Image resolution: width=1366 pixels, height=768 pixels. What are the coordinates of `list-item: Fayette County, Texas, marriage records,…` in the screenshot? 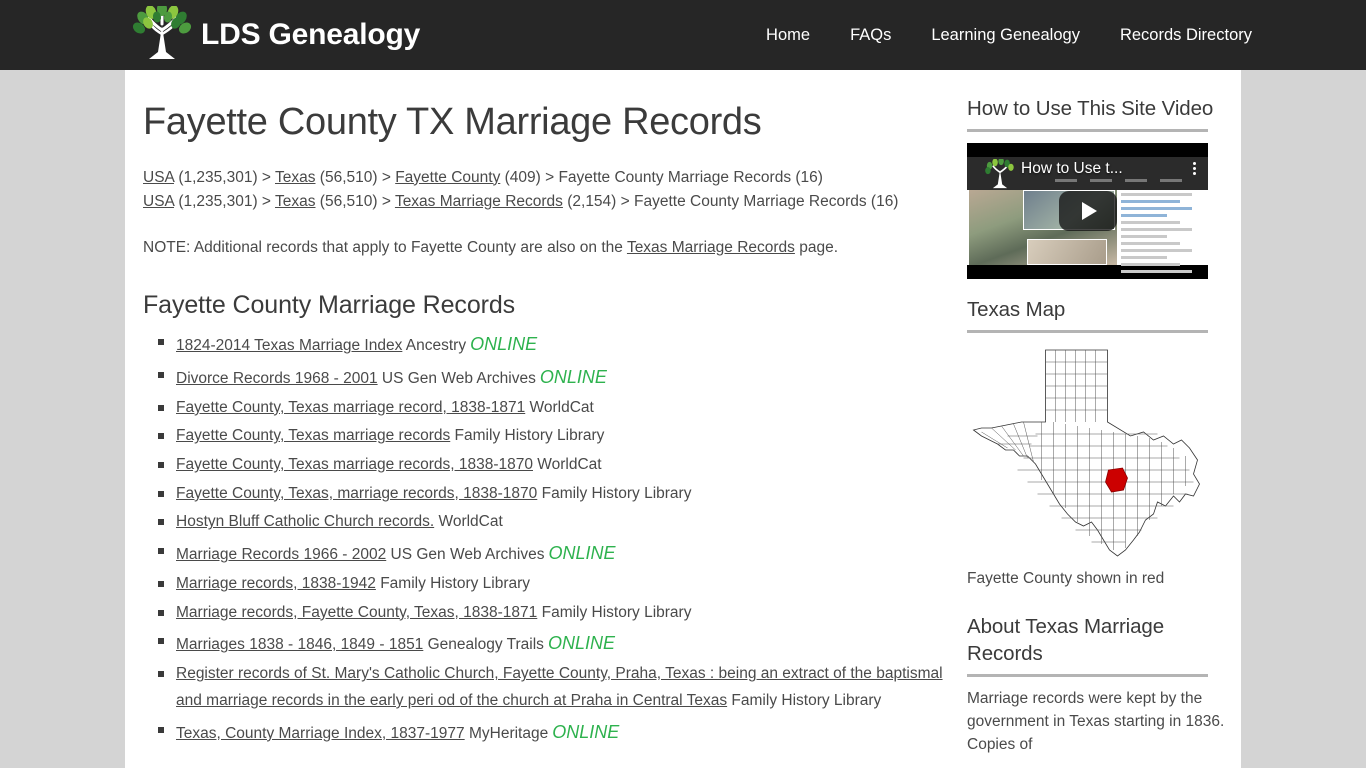 It's located at (553, 494).